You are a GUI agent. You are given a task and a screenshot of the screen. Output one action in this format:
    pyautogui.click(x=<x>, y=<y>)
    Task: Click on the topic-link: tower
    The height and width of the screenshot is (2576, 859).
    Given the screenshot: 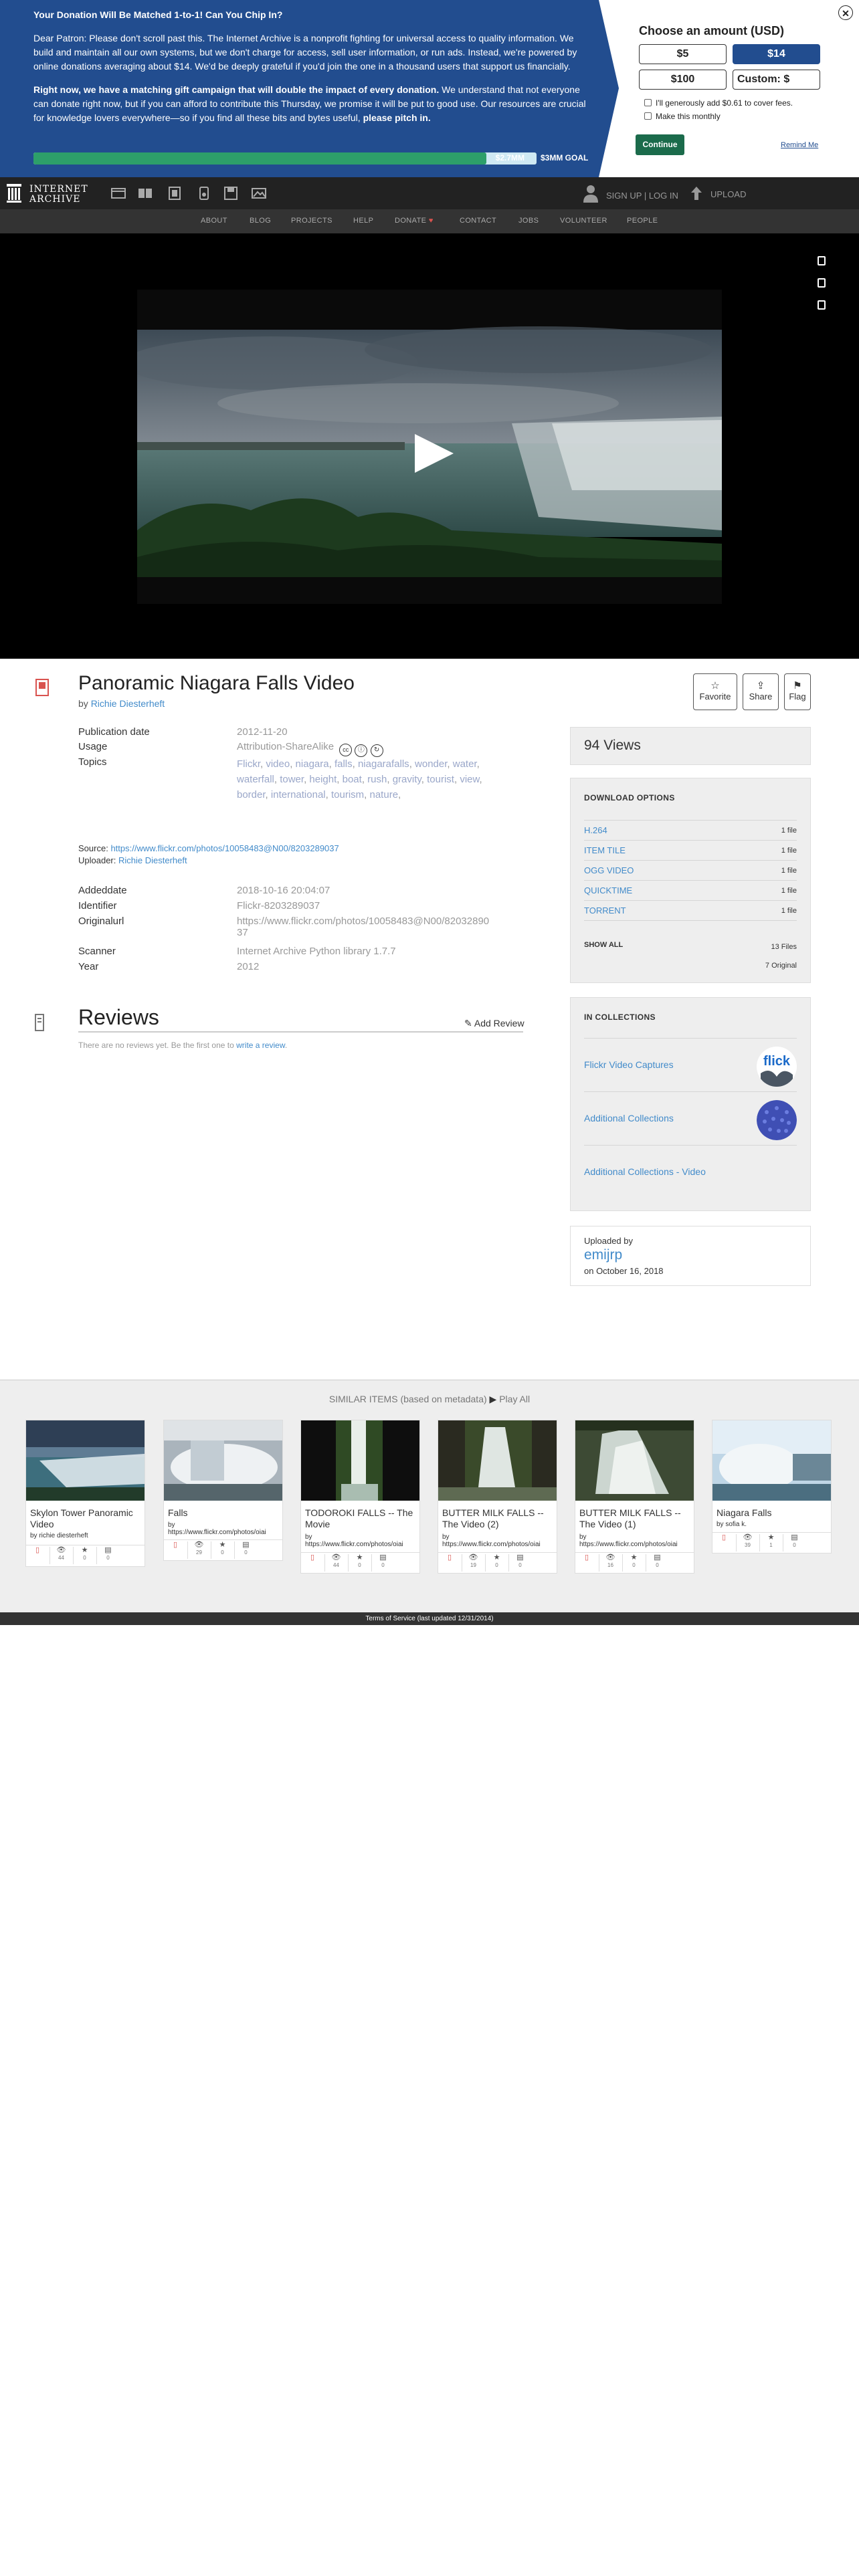 What is the action you would take?
    pyautogui.click(x=292, y=779)
    